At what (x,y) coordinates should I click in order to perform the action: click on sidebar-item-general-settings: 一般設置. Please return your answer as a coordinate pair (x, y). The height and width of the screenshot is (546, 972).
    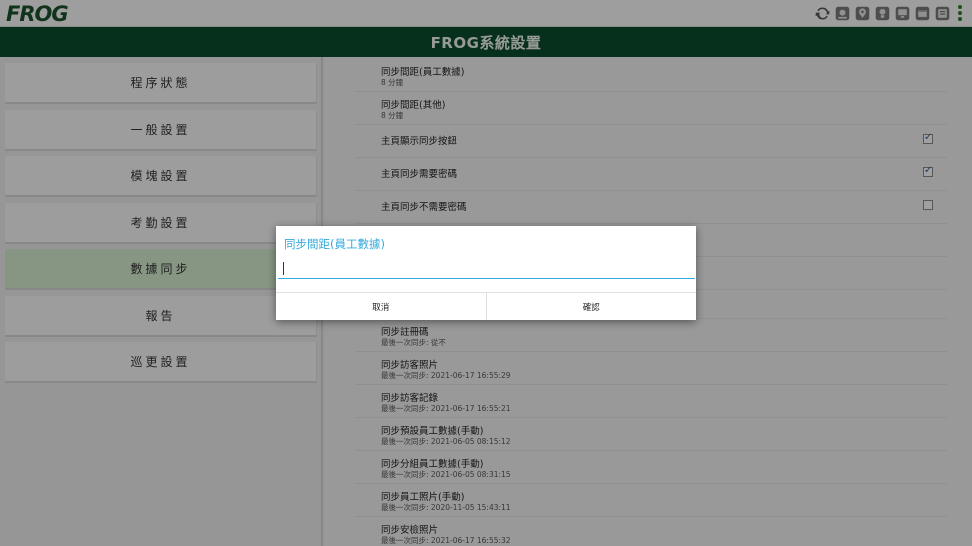
    Looking at the image, I should click on (161, 130).